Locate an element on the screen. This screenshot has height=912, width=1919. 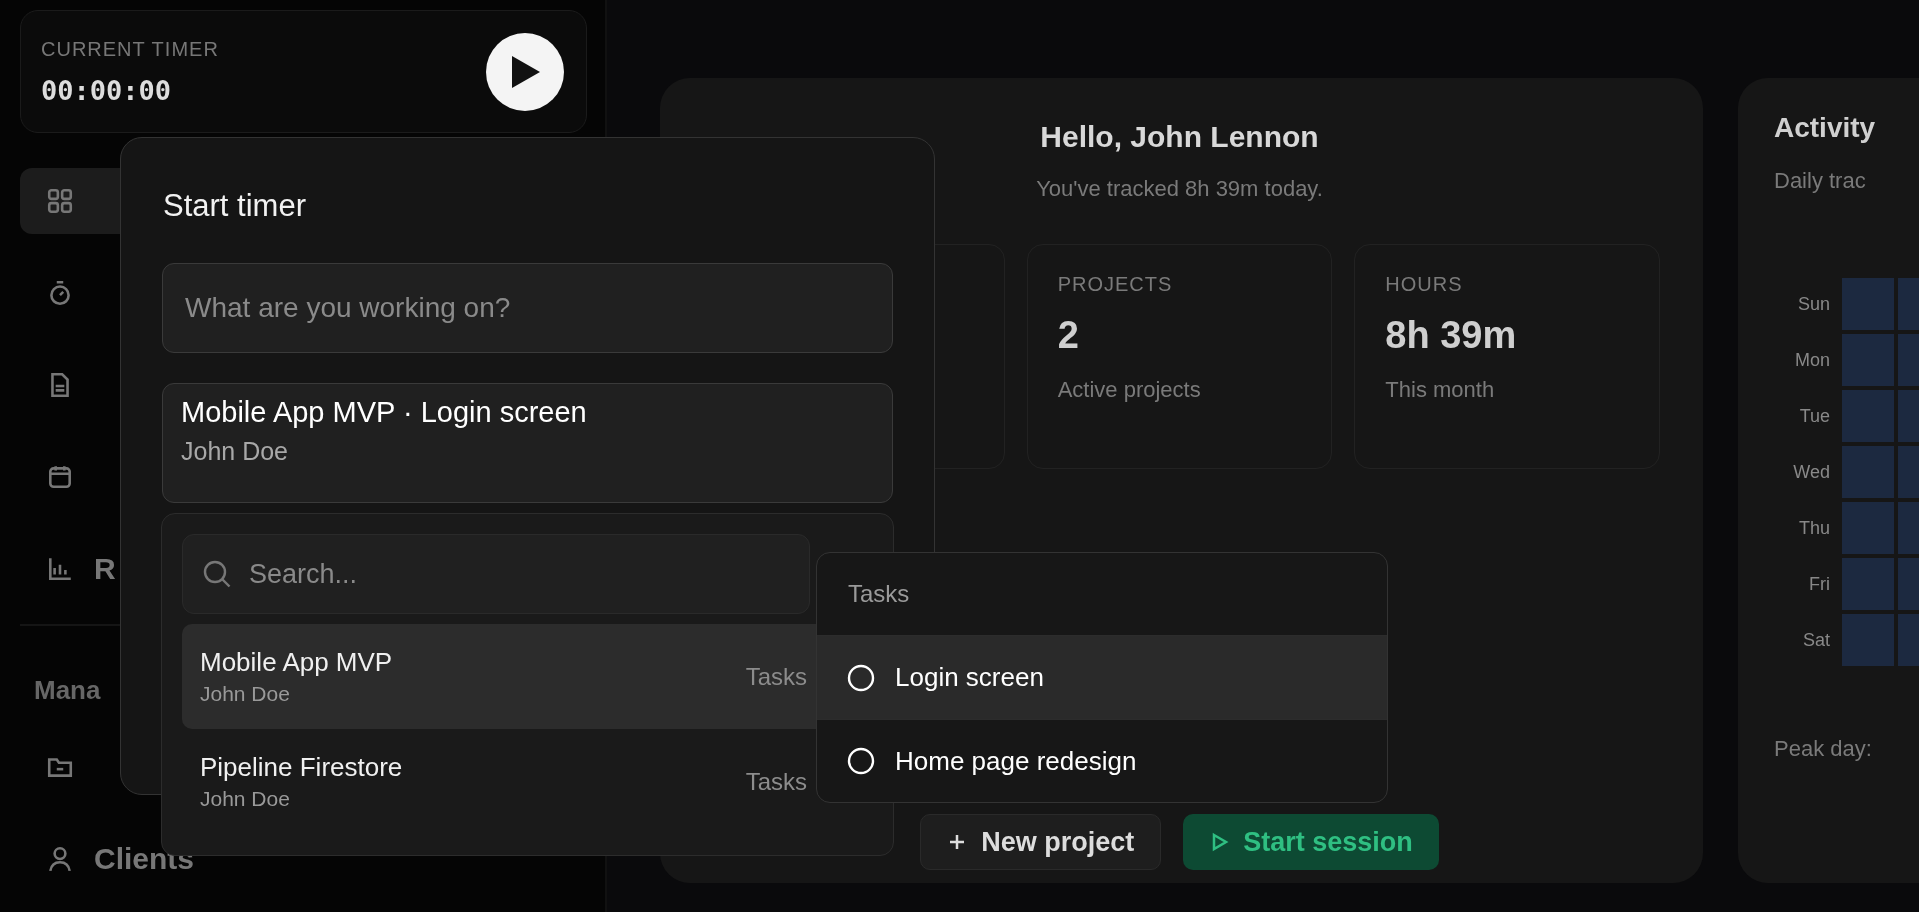
stat-value: 8h 39m is located at coordinates (1451, 335).